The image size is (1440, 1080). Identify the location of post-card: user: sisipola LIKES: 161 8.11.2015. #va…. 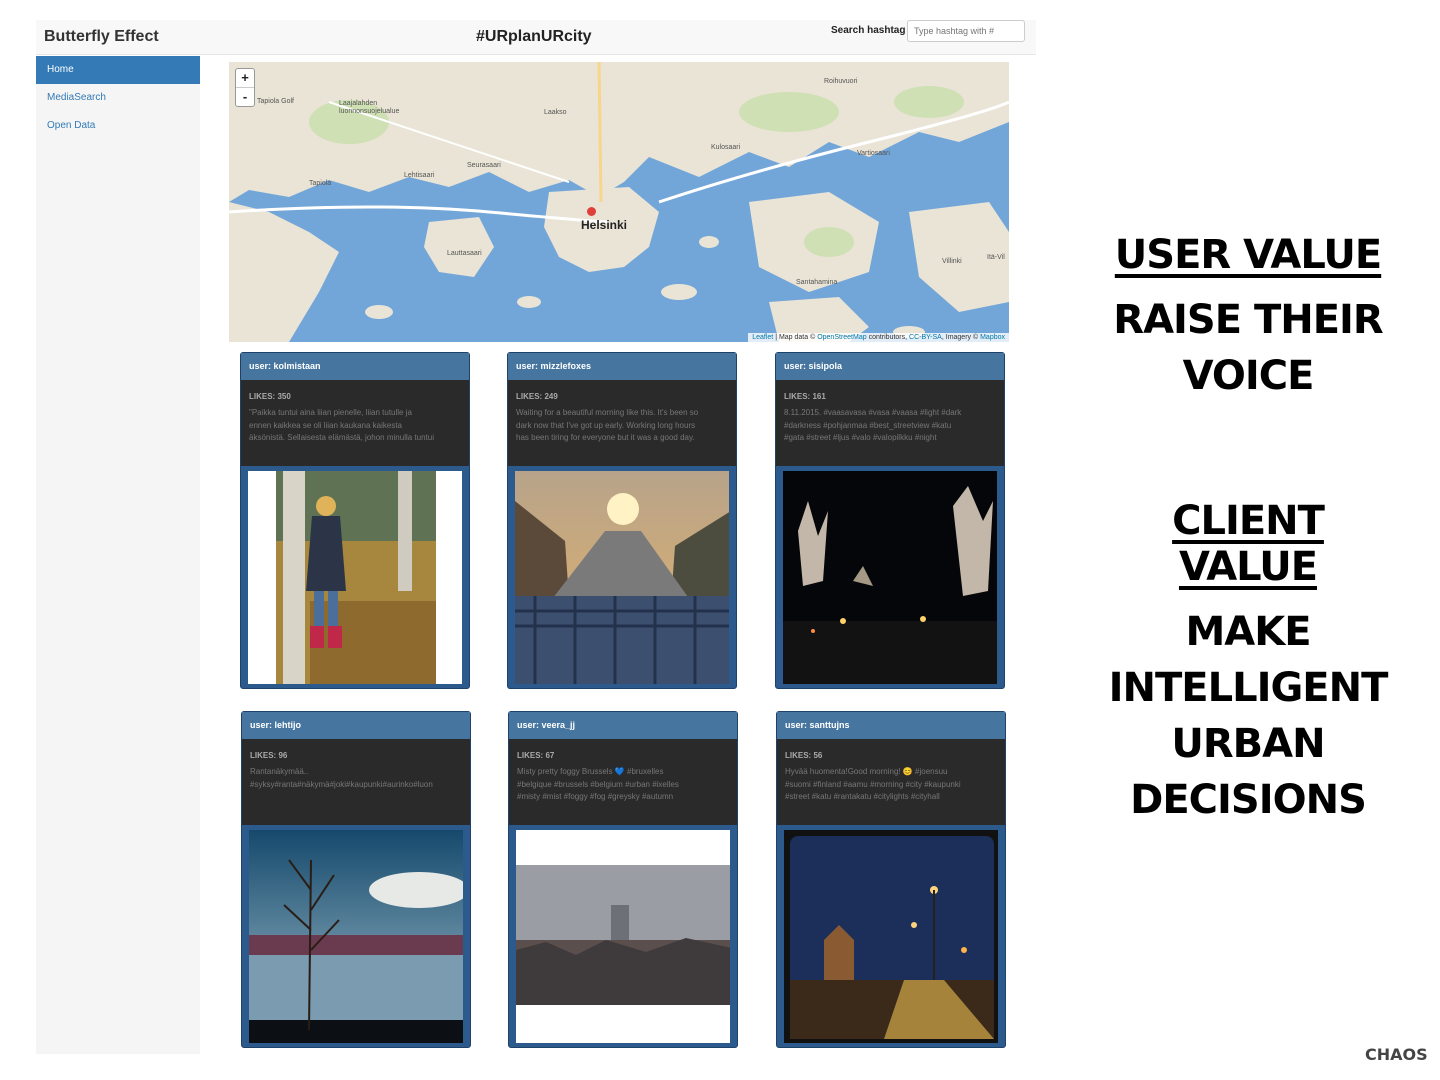
(890, 520).